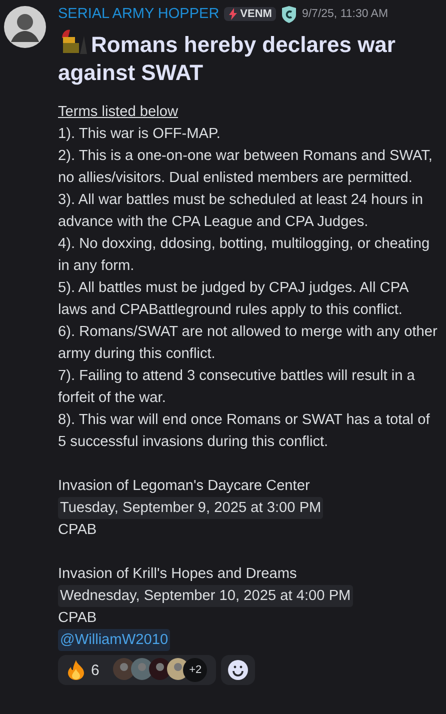  What do you see at coordinates (244, 431) in the screenshot?
I see `term-text: 8). This war will end once Romans or SWAT has a total of 5 successful invasions during this conflict.` at bounding box center [244, 431].